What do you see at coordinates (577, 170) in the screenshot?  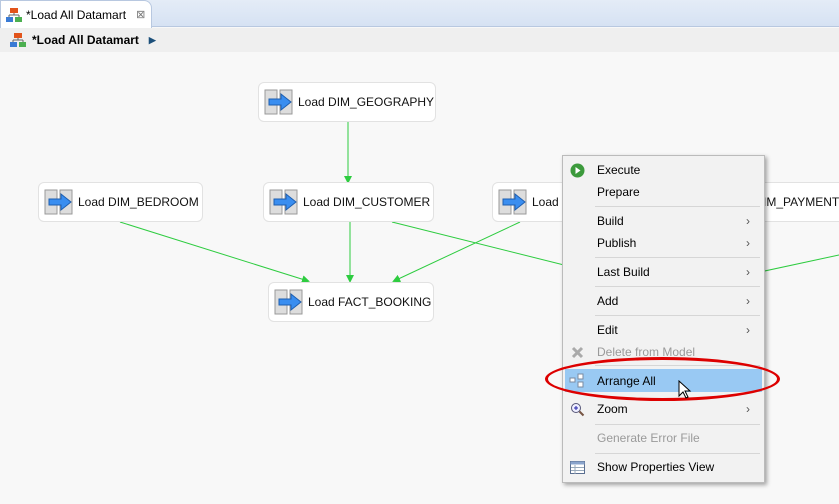 I see `execute-icon` at bounding box center [577, 170].